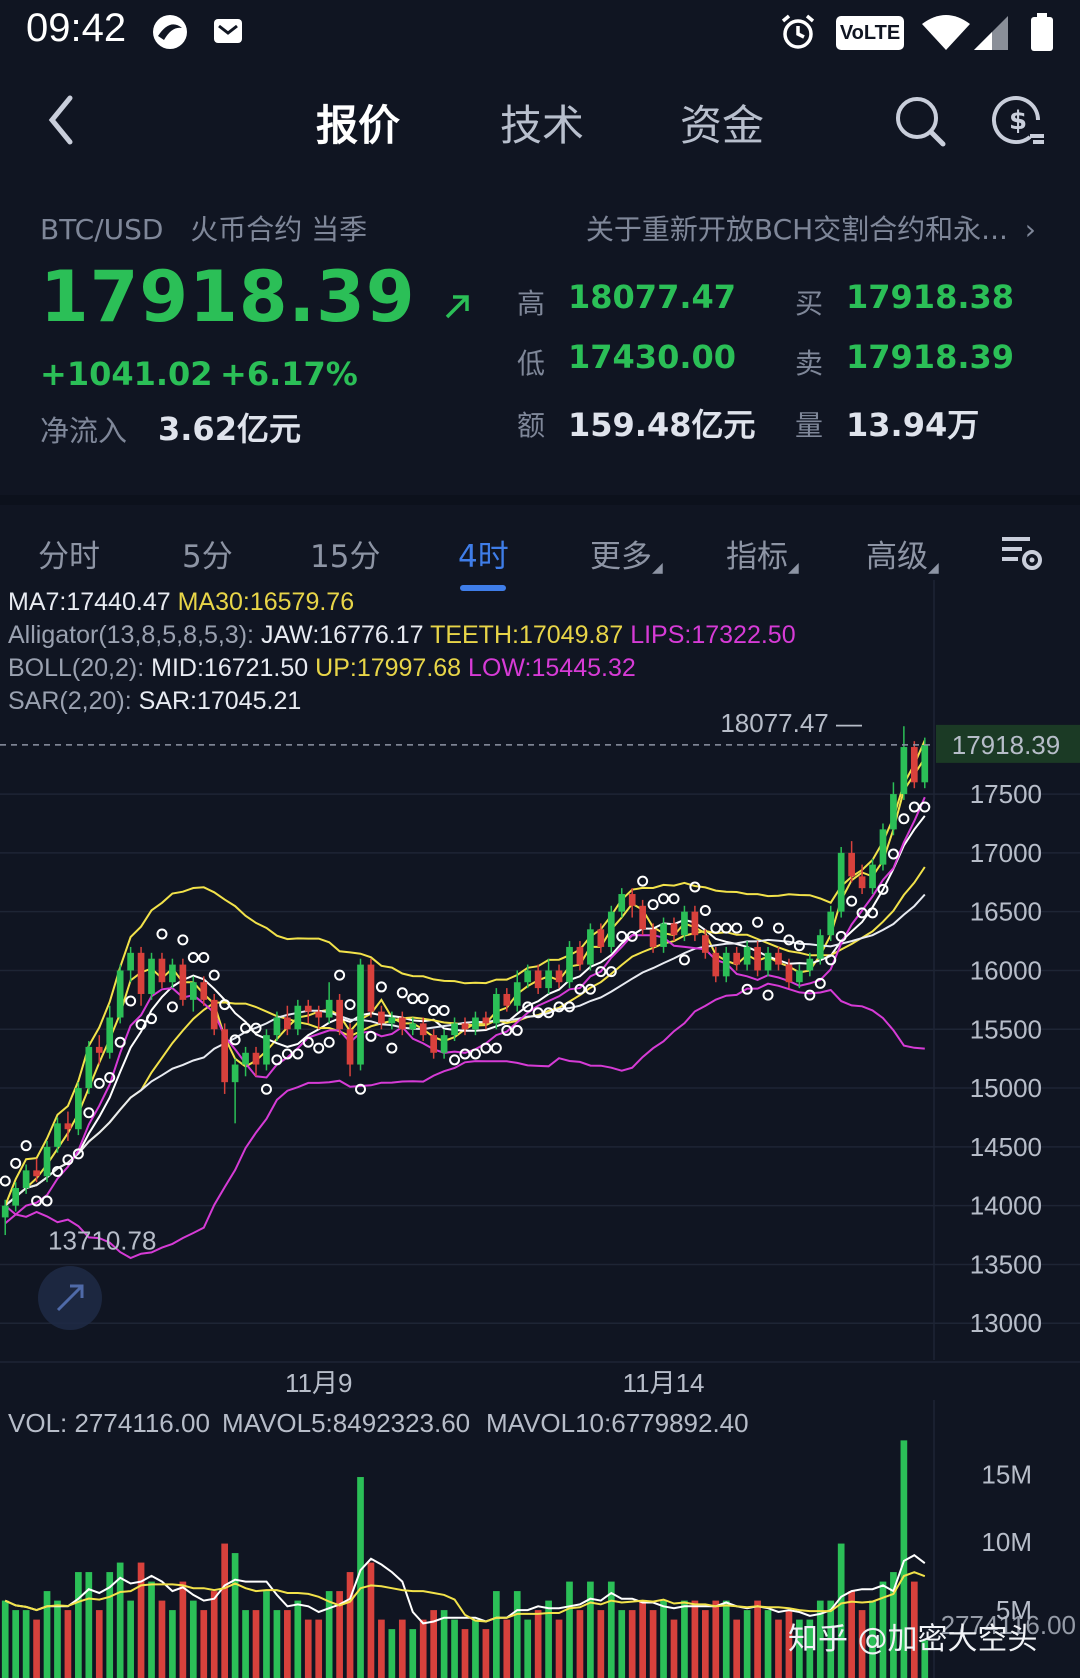 Image resolution: width=1080 pixels, height=1678 pixels. What do you see at coordinates (757, 557) in the screenshot?
I see `tab-indicators-label: 指标` at bounding box center [757, 557].